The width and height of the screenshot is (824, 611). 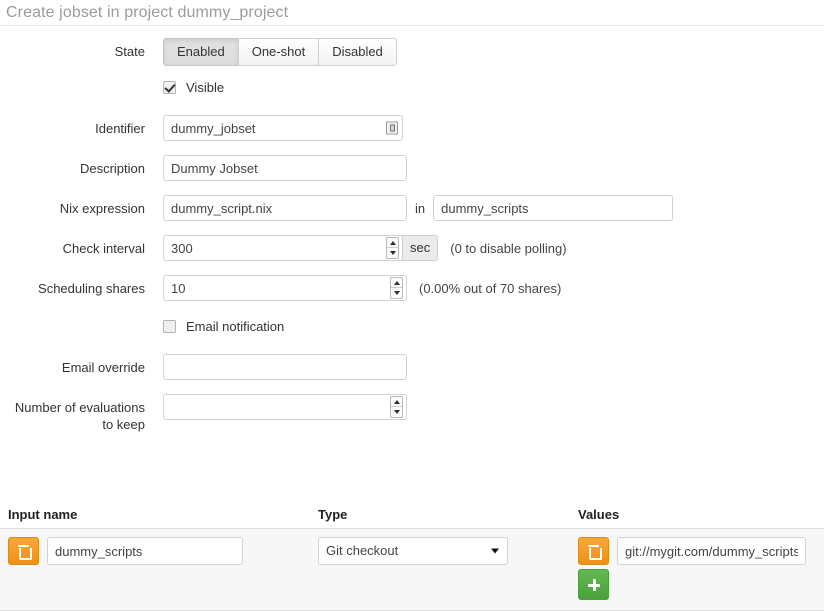 I want to click on state-option-one-shot: One-shot, so click(x=278, y=52).